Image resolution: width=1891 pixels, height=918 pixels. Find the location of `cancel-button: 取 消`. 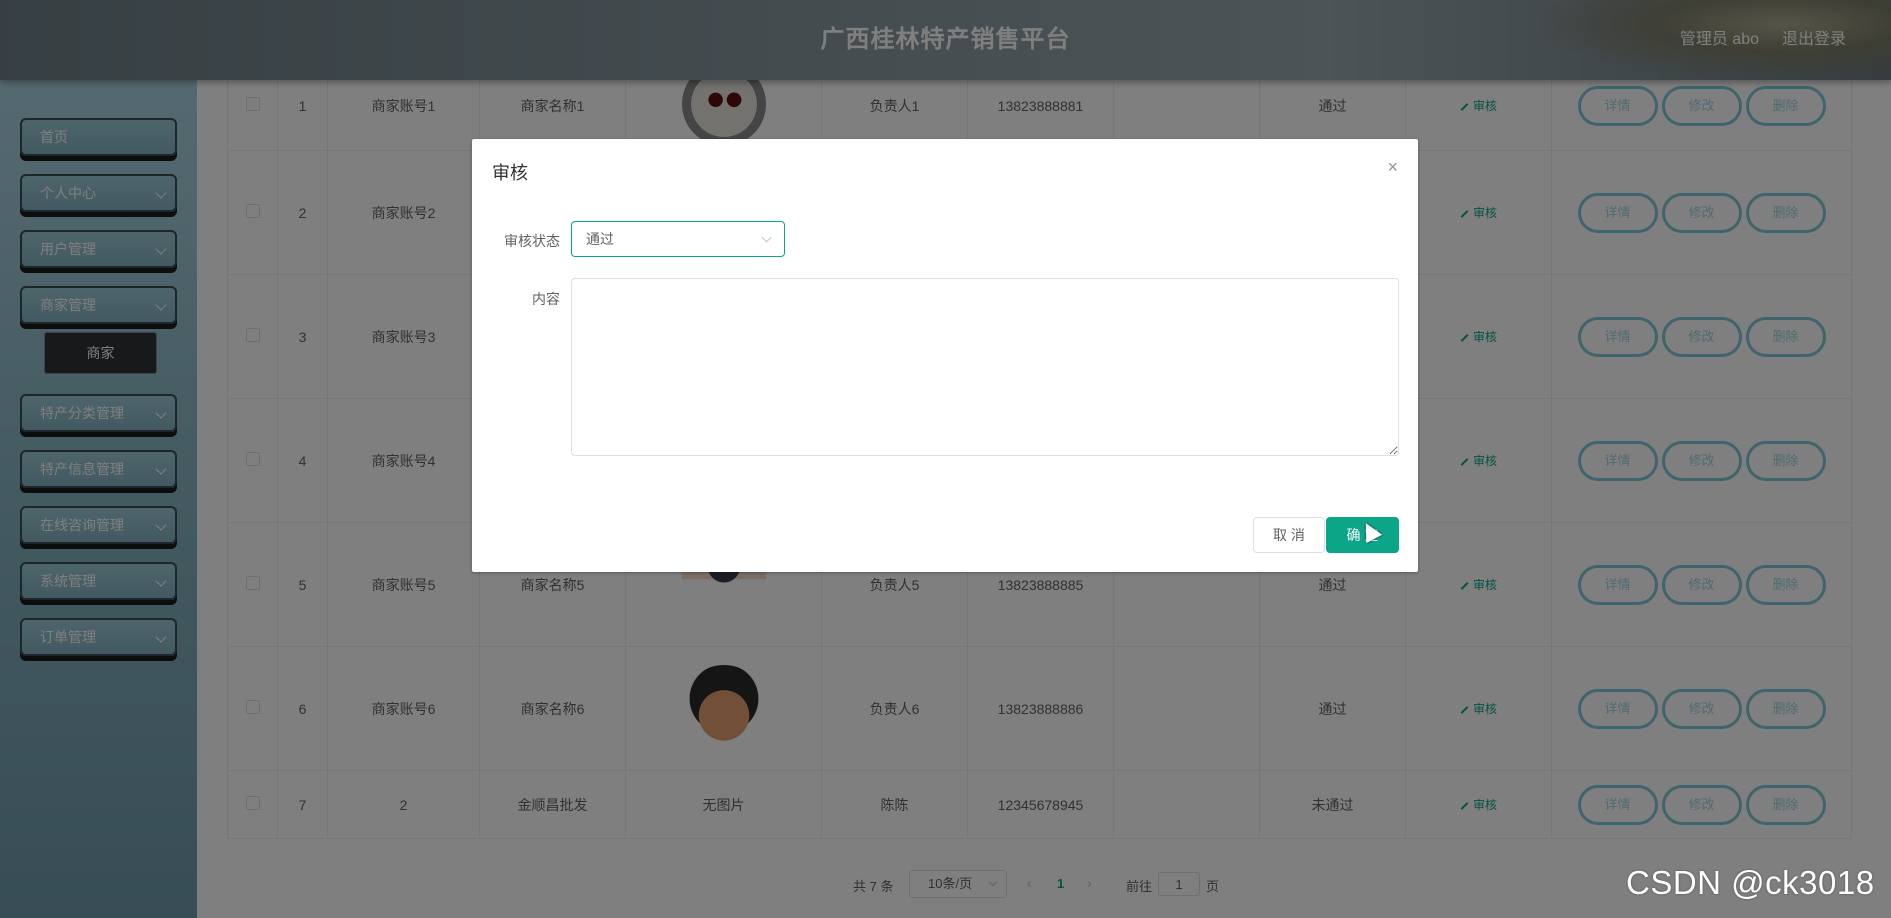

cancel-button: 取 消 is located at coordinates (1289, 535).